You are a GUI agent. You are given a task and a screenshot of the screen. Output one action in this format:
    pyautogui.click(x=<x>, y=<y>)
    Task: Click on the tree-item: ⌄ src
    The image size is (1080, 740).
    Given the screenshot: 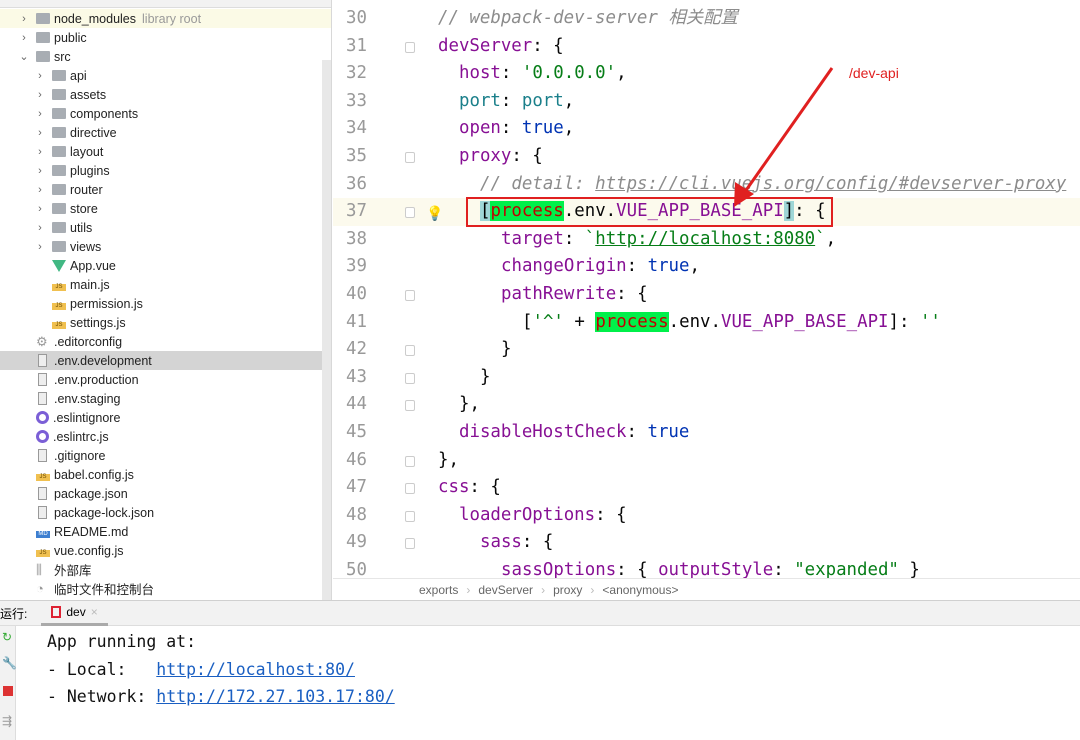 What is the action you would take?
    pyautogui.click(x=165, y=56)
    